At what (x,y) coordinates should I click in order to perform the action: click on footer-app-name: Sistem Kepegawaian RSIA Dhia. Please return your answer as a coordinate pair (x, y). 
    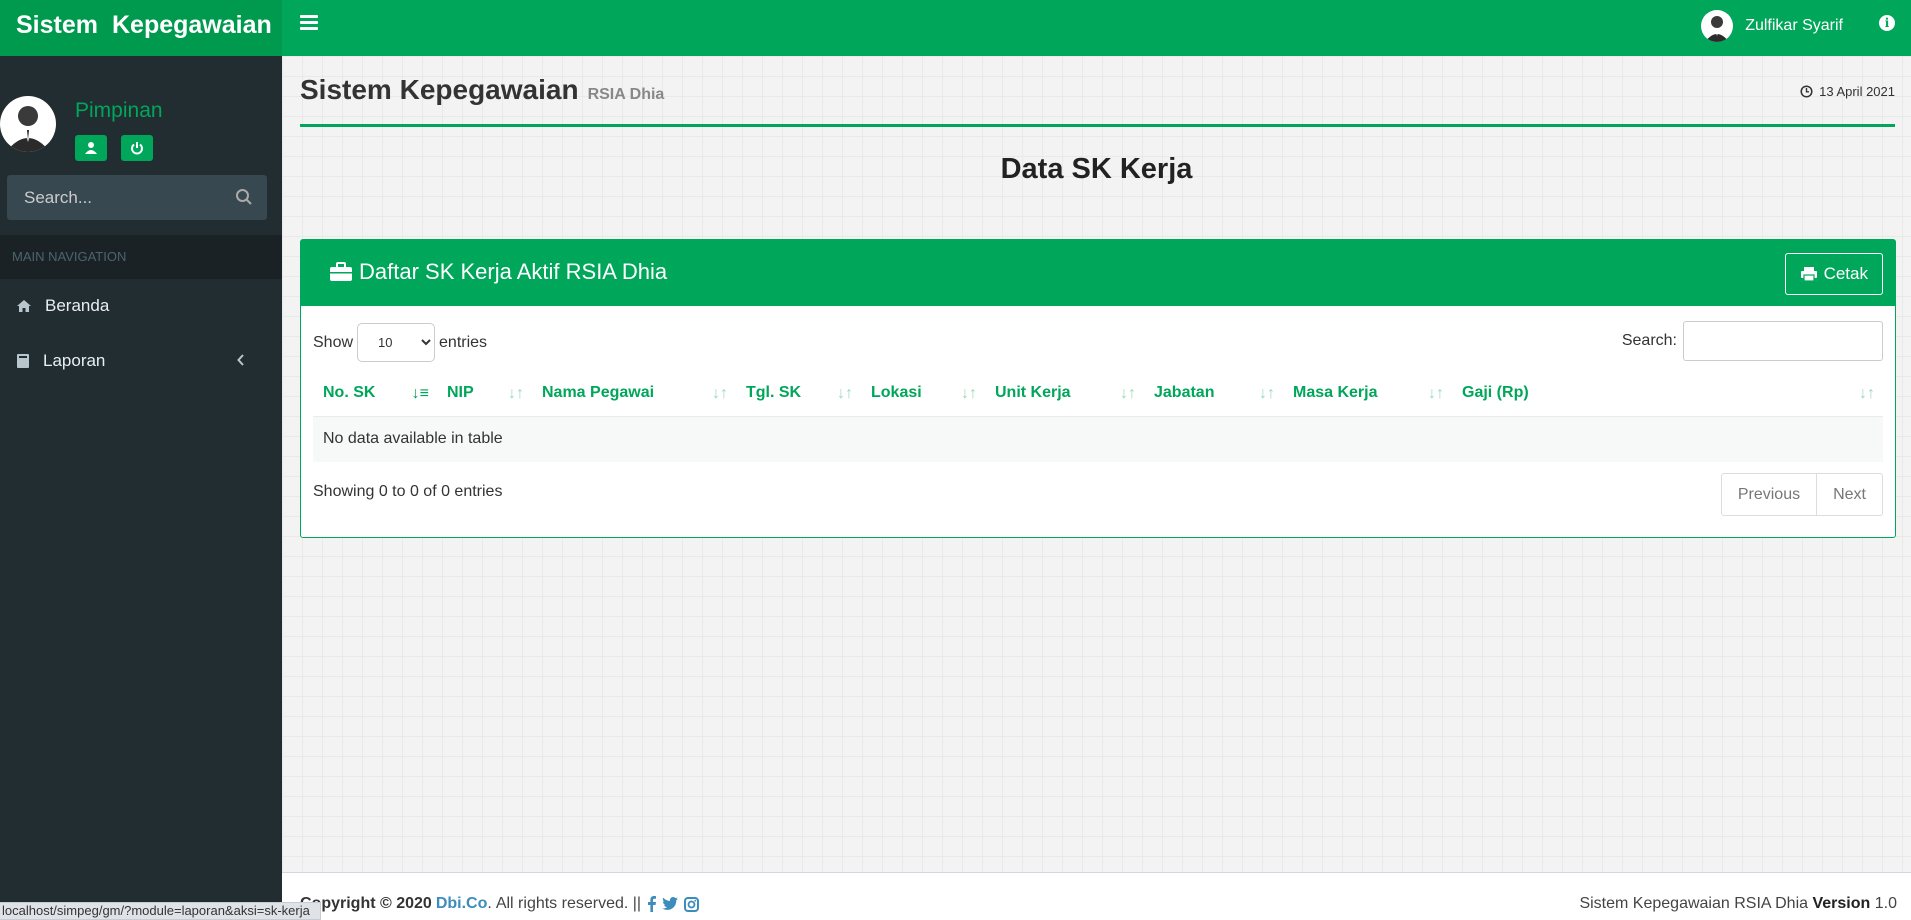
    Looking at the image, I should click on (1694, 903).